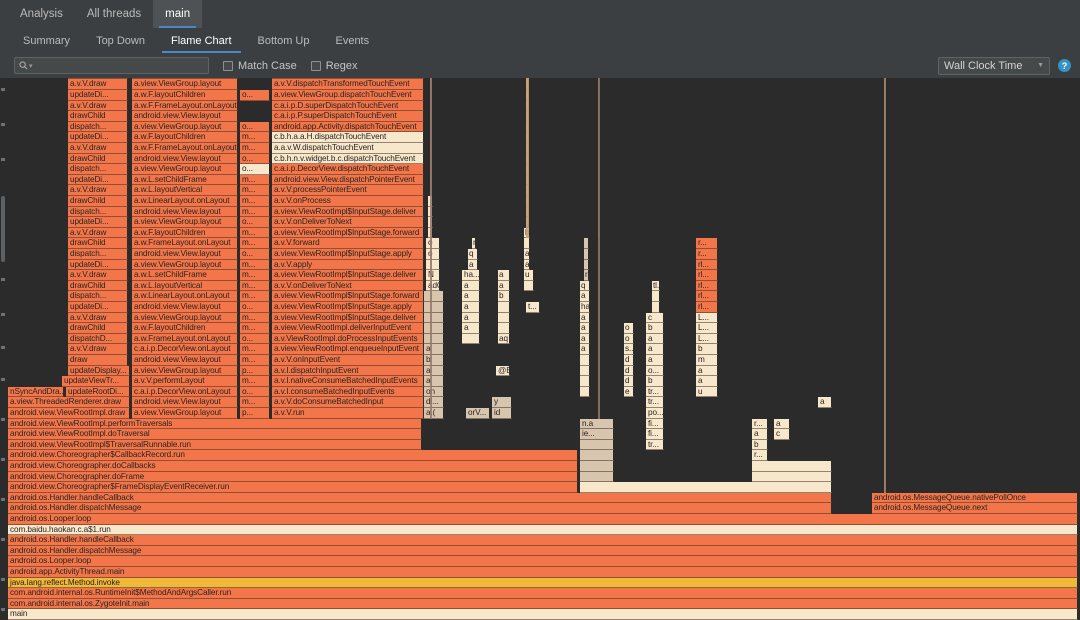 This screenshot has width=1080, height=620. What do you see at coordinates (178, 14) in the screenshot?
I see `nav-tab-main: main` at bounding box center [178, 14].